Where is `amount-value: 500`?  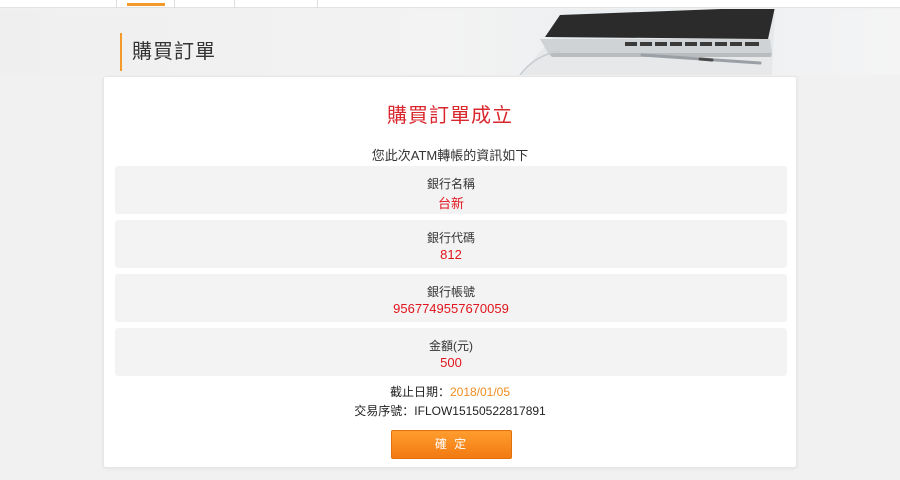 amount-value: 500 is located at coordinates (451, 362).